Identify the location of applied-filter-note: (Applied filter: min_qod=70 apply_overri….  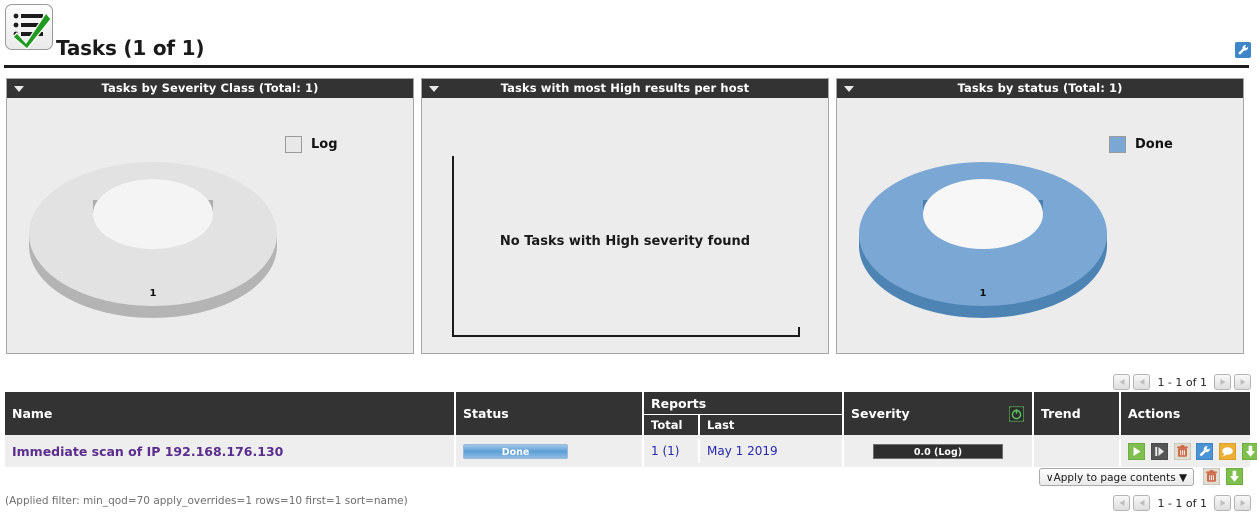
(206, 501).